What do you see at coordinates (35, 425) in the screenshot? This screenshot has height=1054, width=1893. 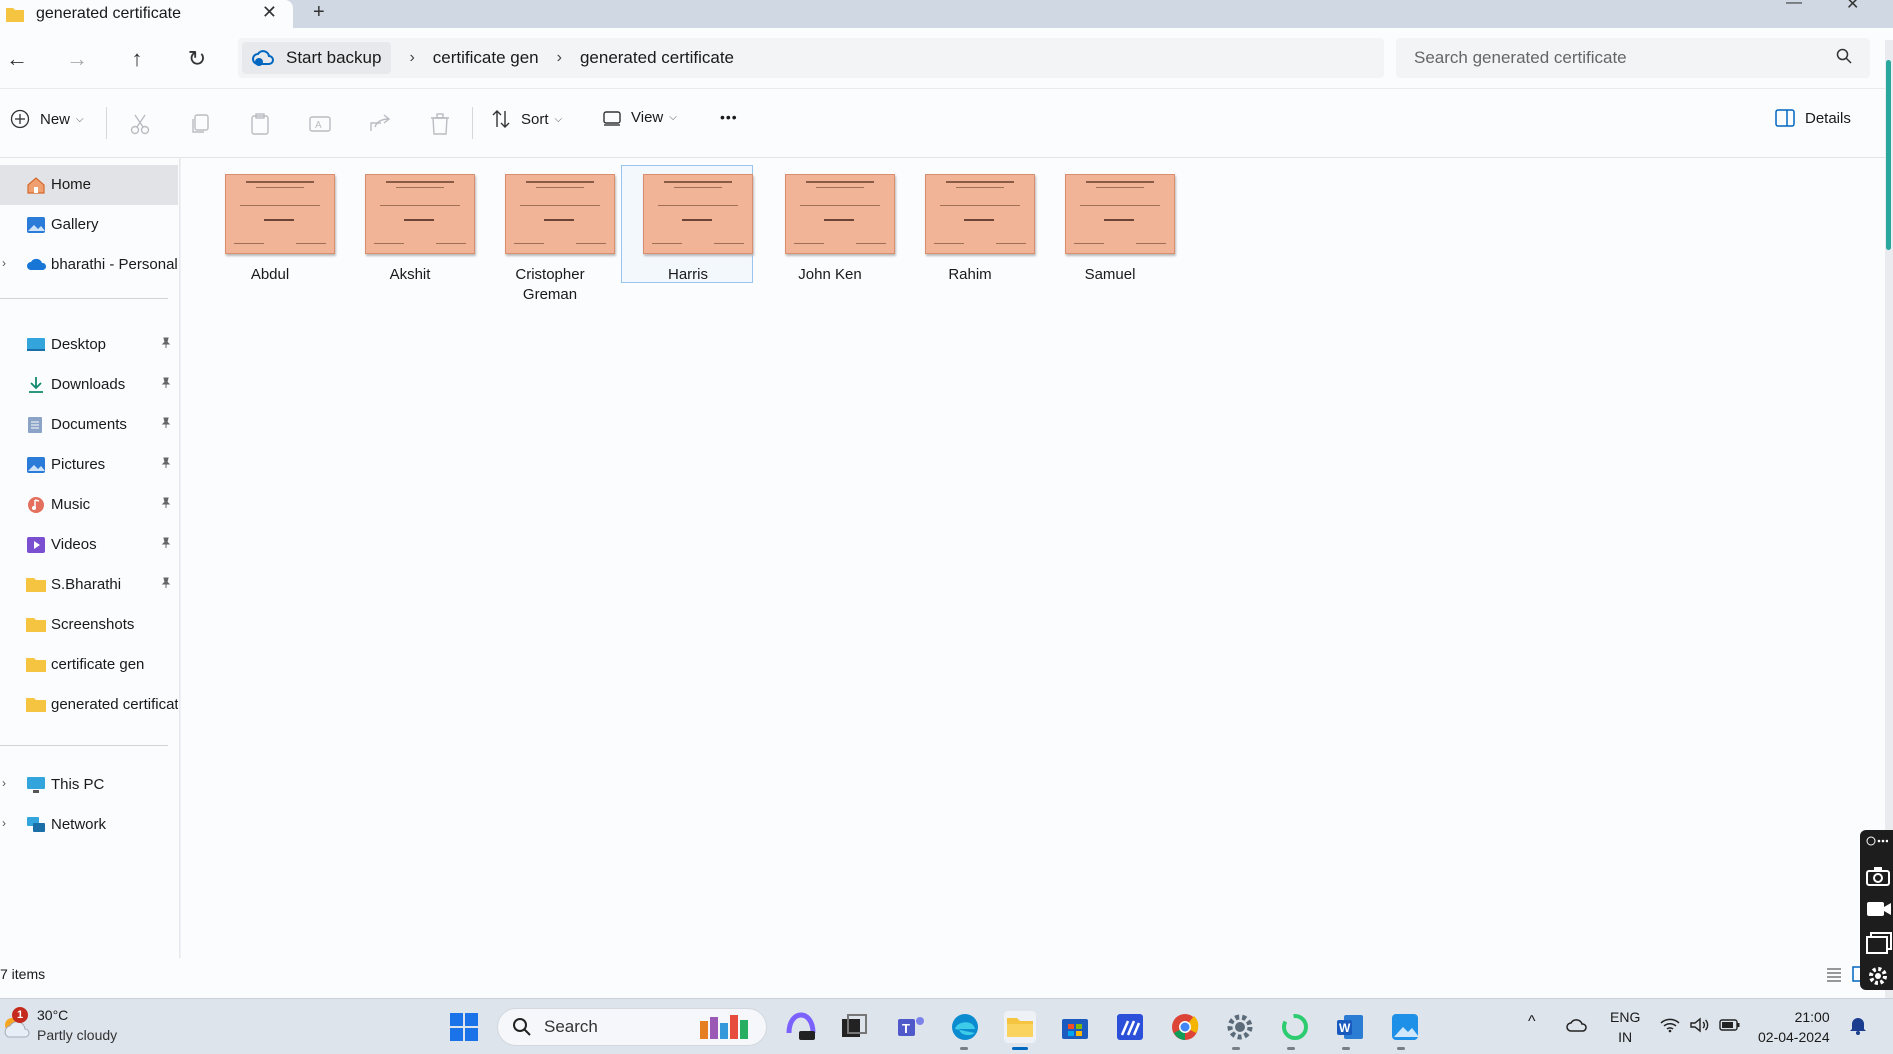 I see `documents-icon` at bounding box center [35, 425].